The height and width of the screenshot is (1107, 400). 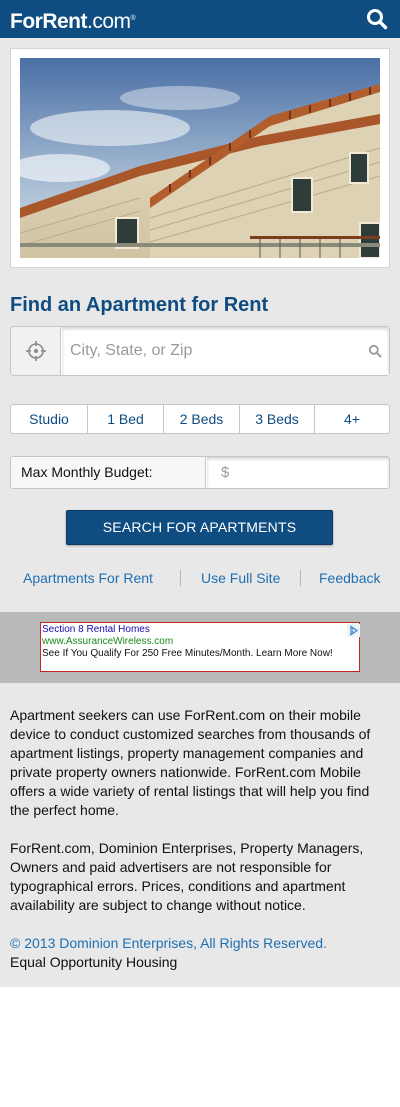 What do you see at coordinates (353, 630) in the screenshot?
I see `adchoices-icon` at bounding box center [353, 630].